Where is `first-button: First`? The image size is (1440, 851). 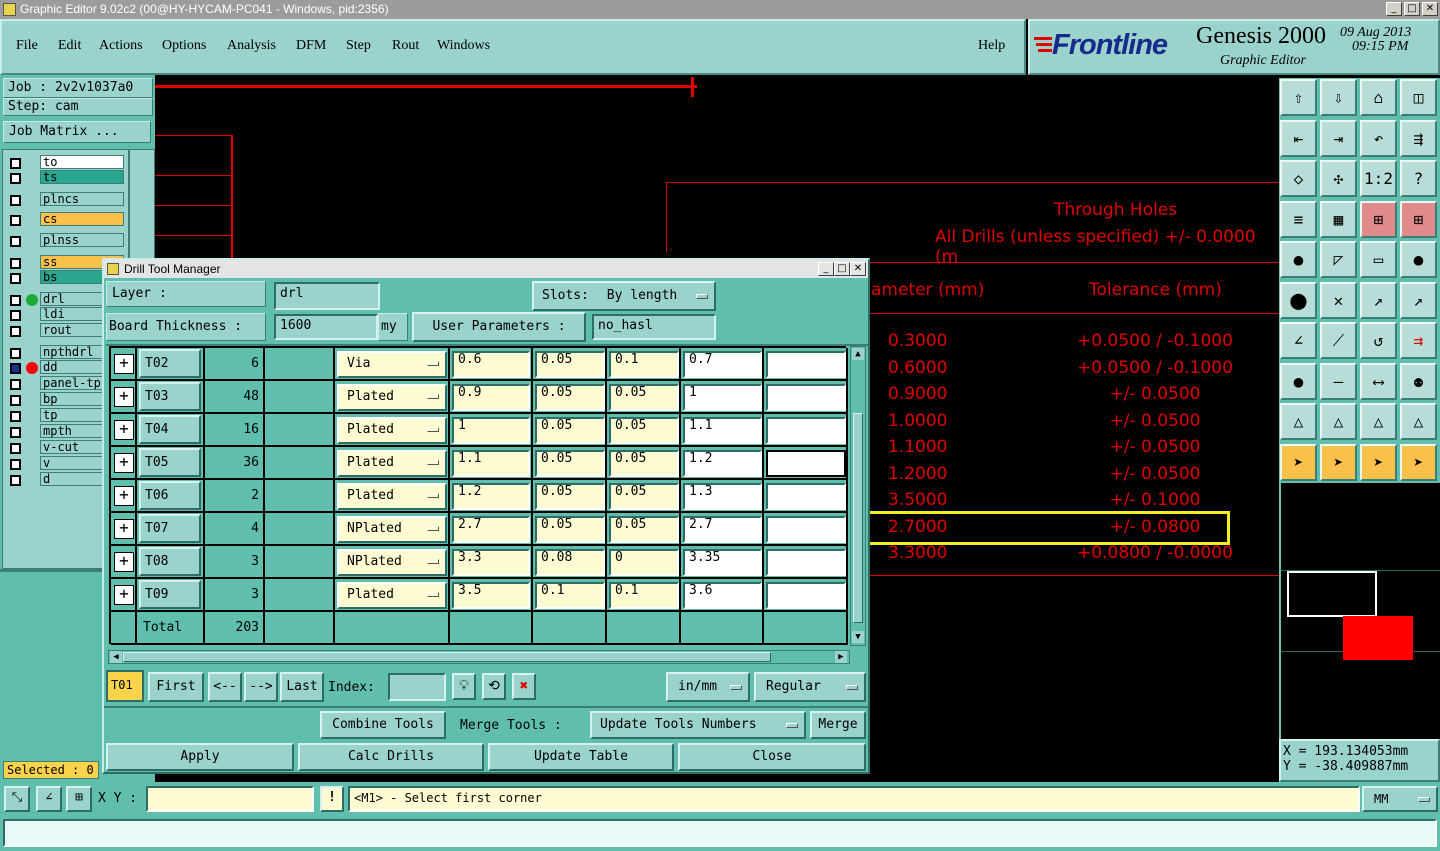 first-button: First is located at coordinates (176, 687).